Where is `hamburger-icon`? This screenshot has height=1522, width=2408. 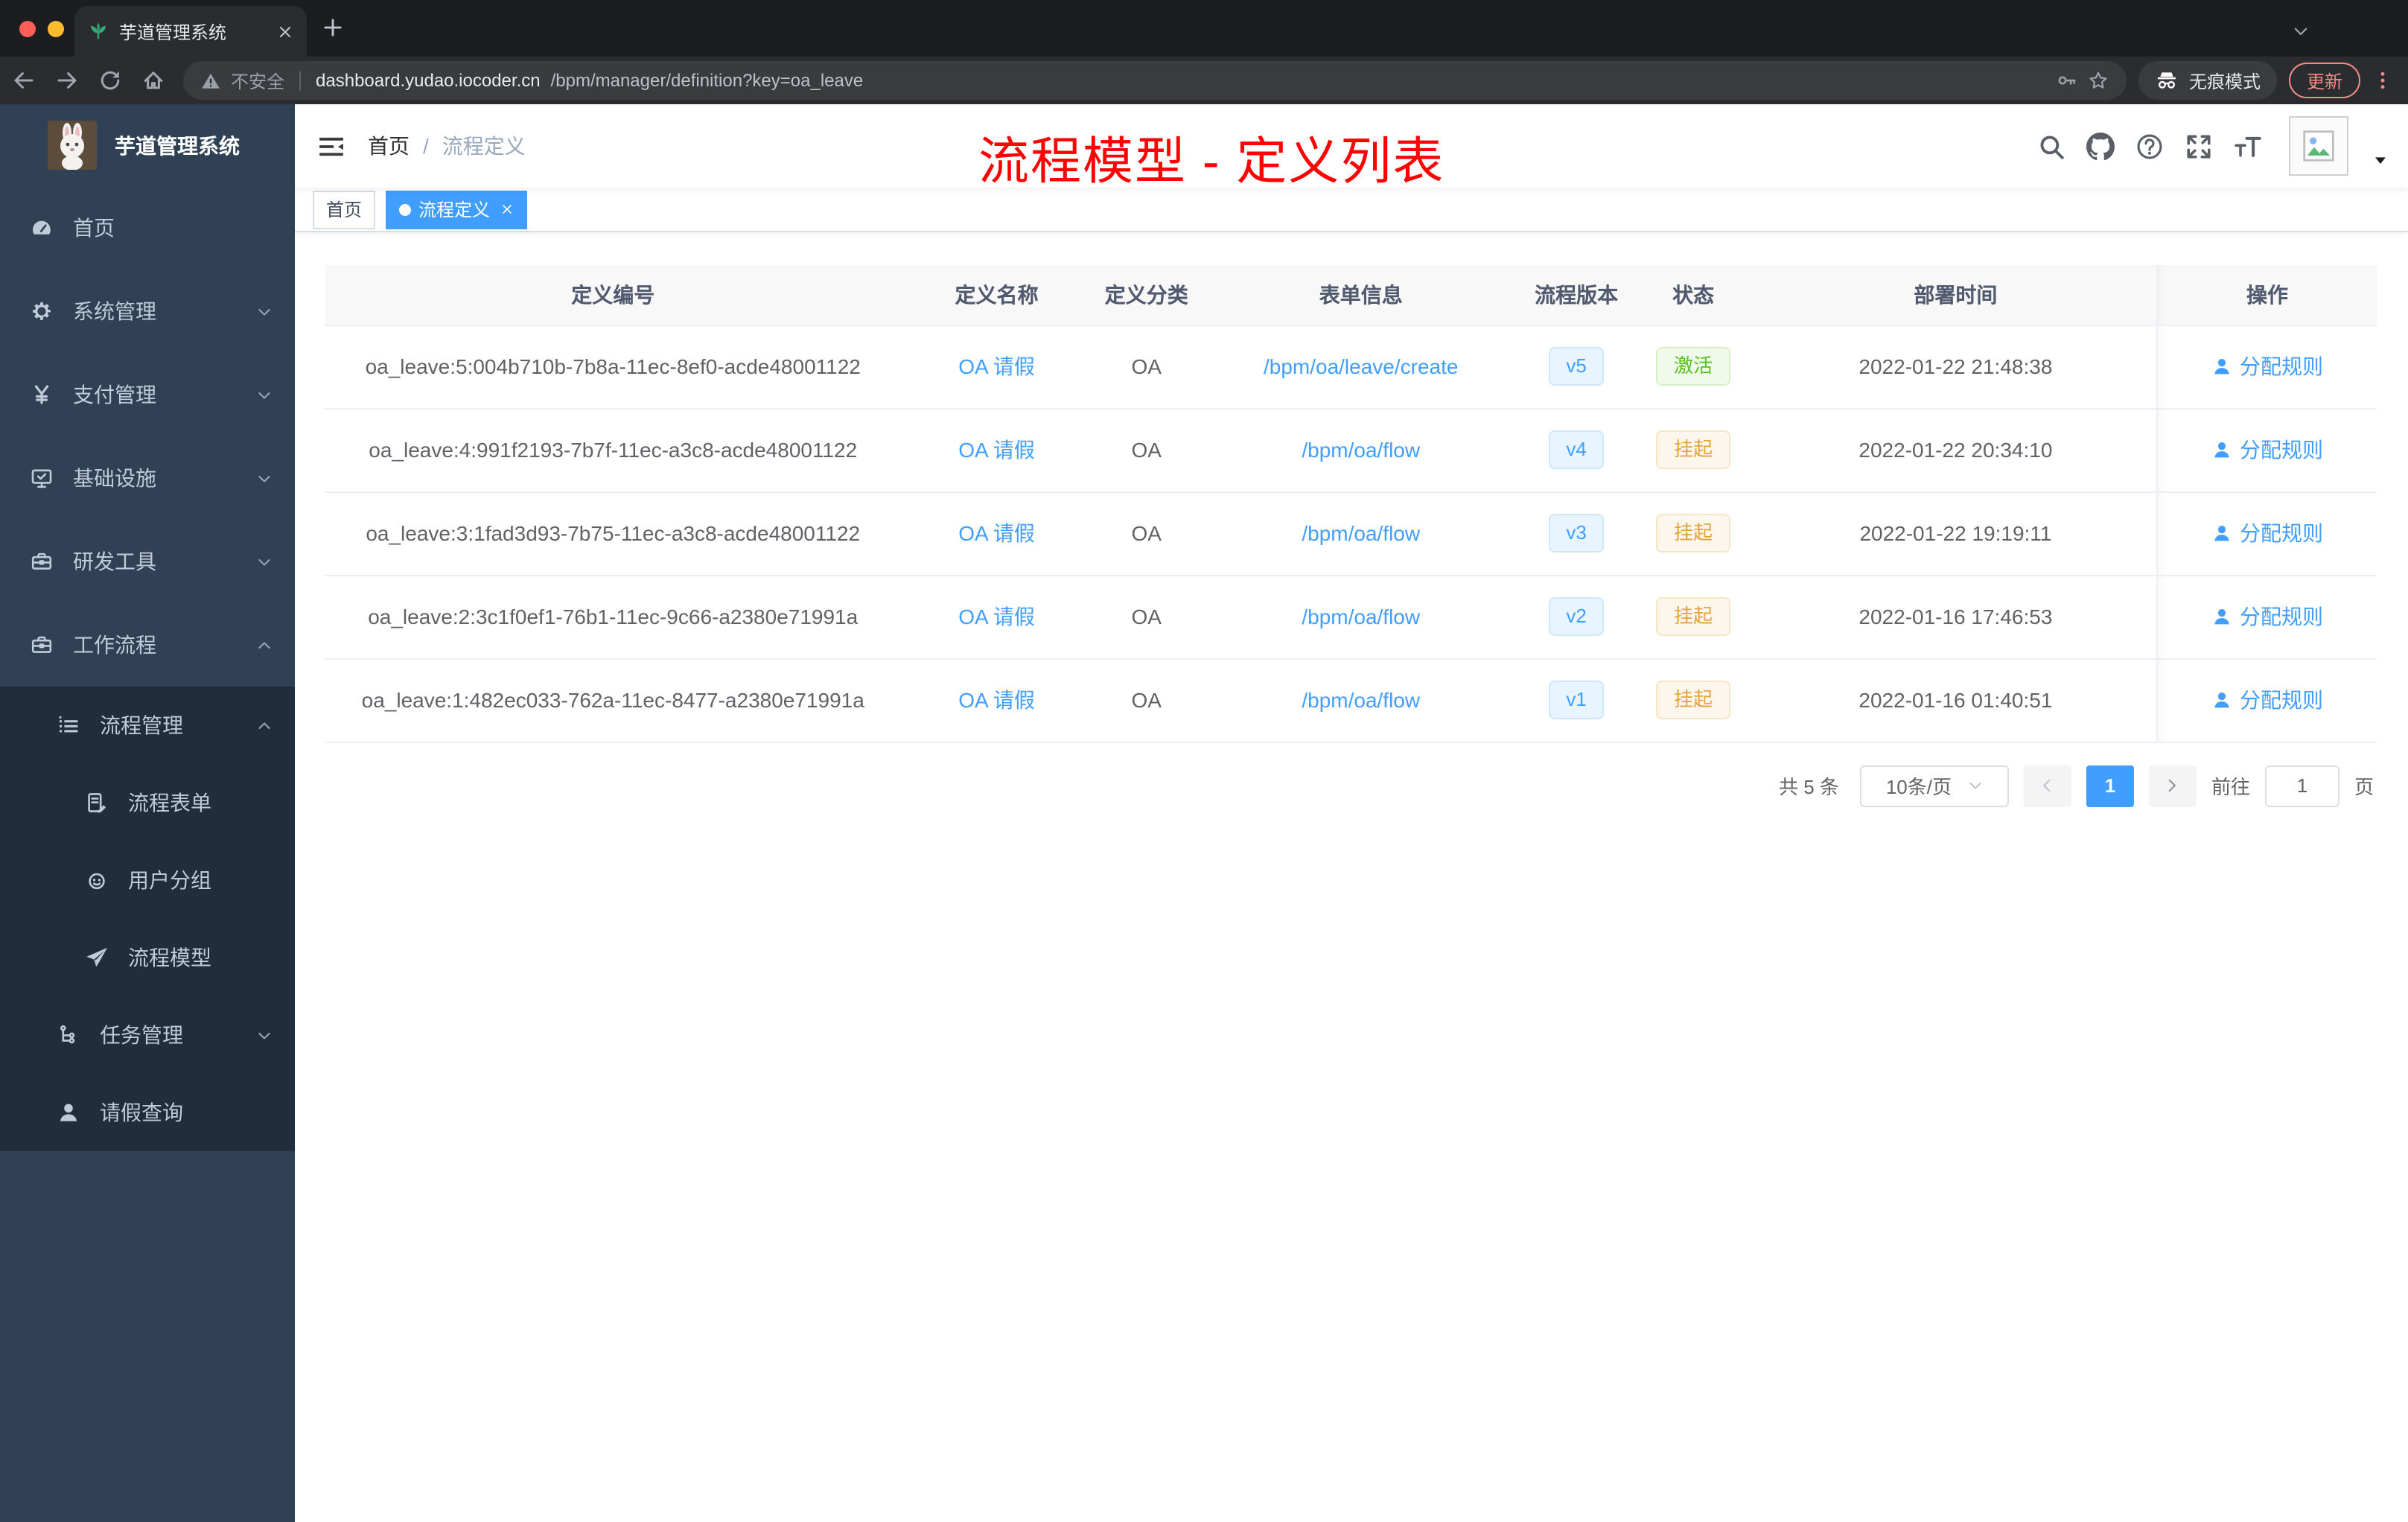 hamburger-icon is located at coordinates (331, 146).